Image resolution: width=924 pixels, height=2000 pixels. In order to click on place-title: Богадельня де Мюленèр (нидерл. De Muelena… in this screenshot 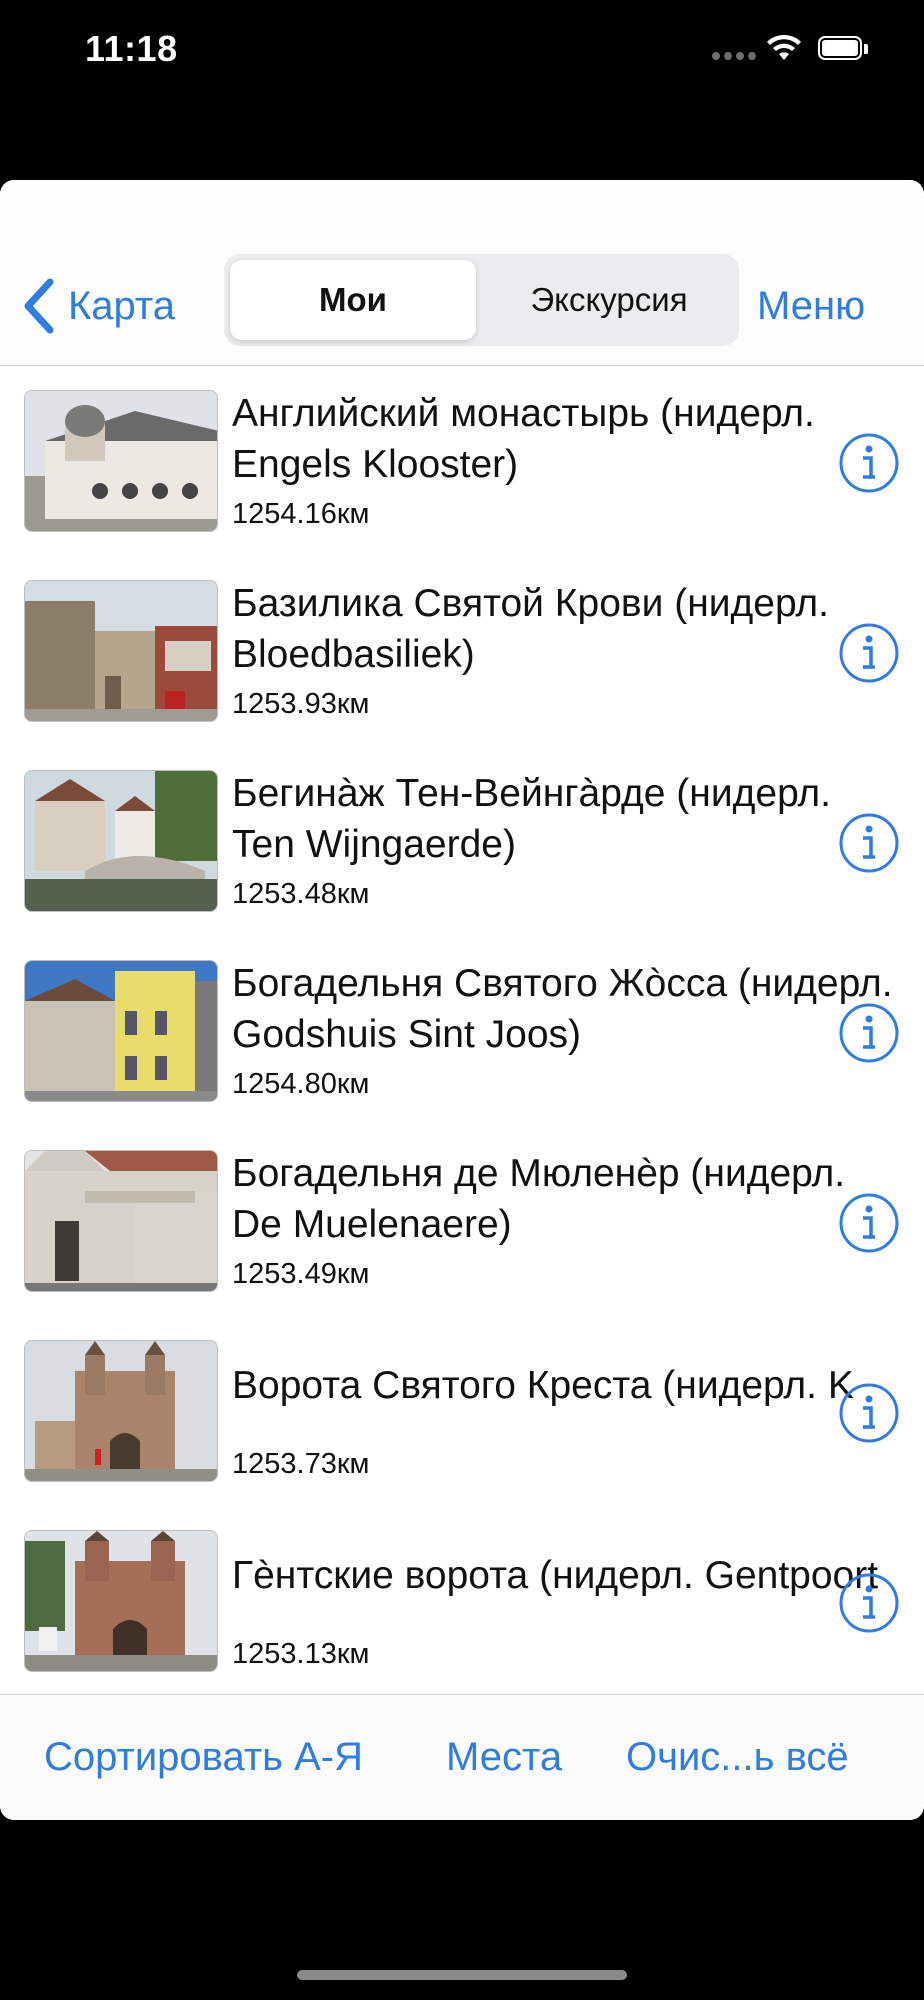, I will do `click(539, 1199)`.